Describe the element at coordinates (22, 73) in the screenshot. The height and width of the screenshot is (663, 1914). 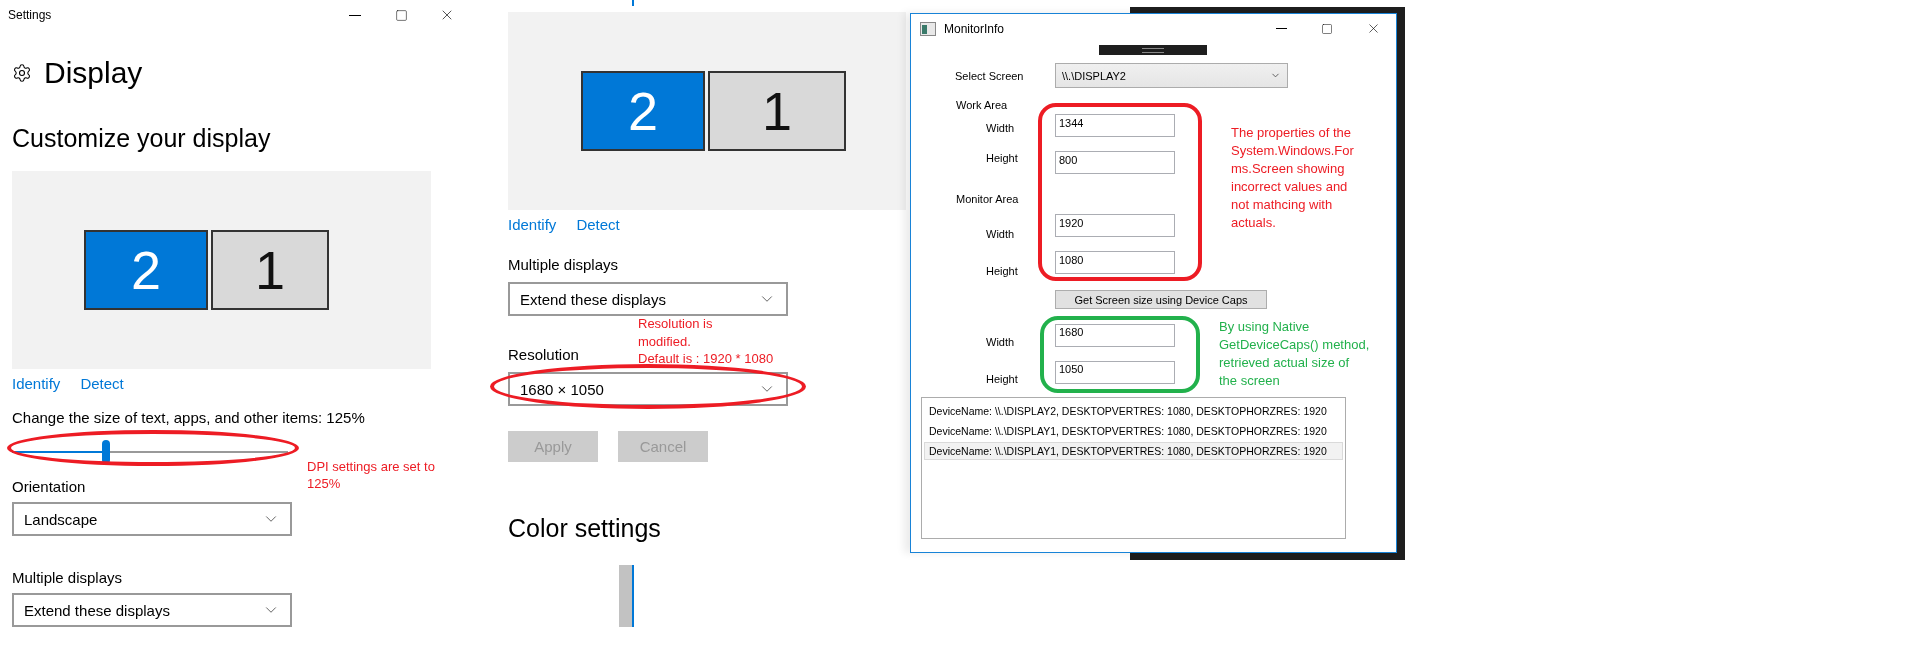
I see `settings-icon` at that location.